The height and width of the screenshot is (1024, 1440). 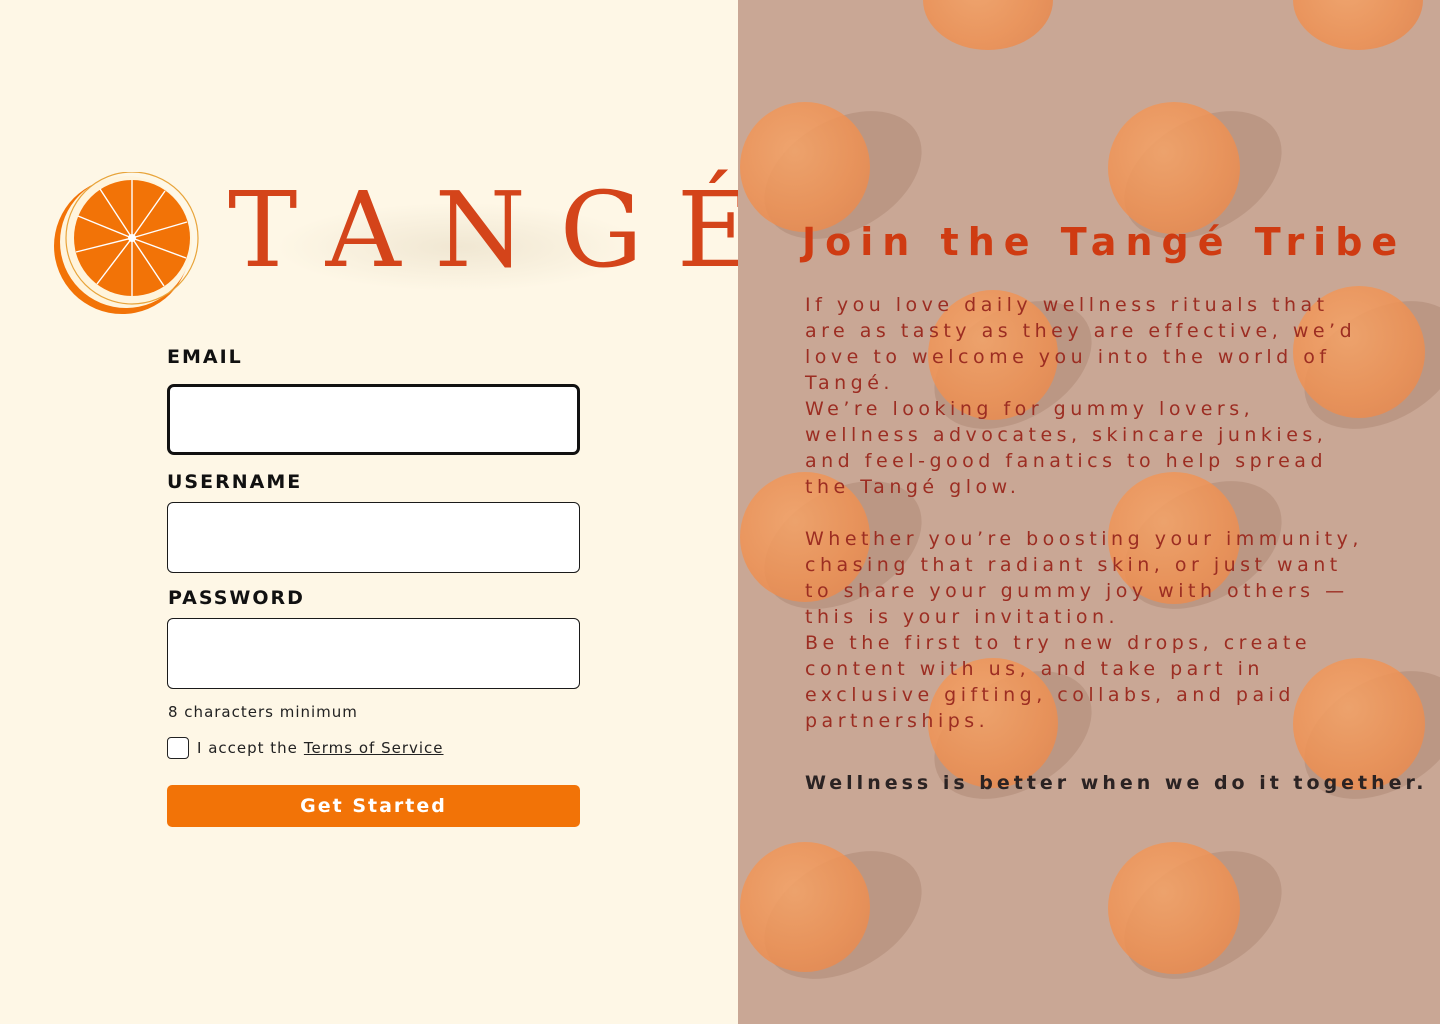 I want to click on tos-row: I accept the Terms of Service, so click(x=305, y=748).